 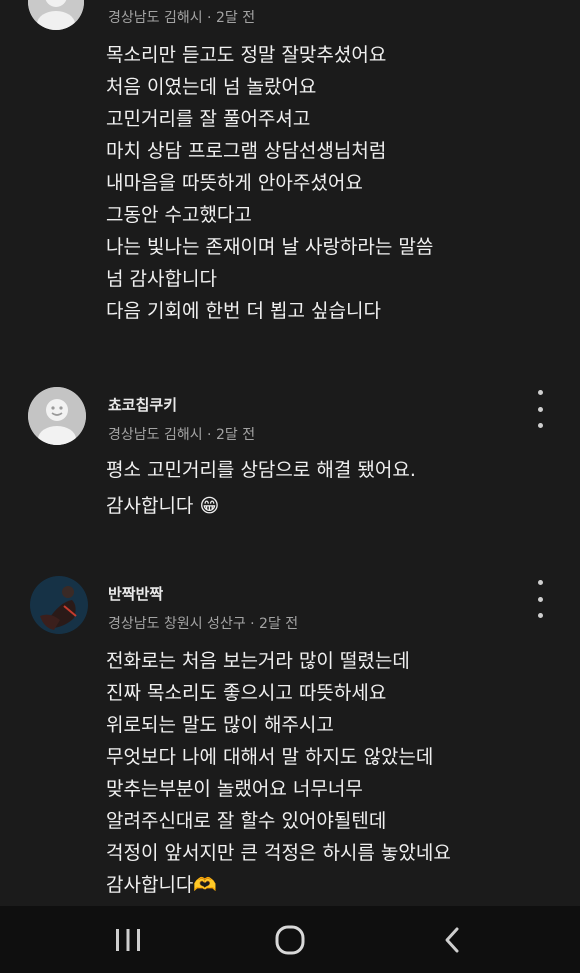 I want to click on recent-apps-button, so click(x=128, y=939).